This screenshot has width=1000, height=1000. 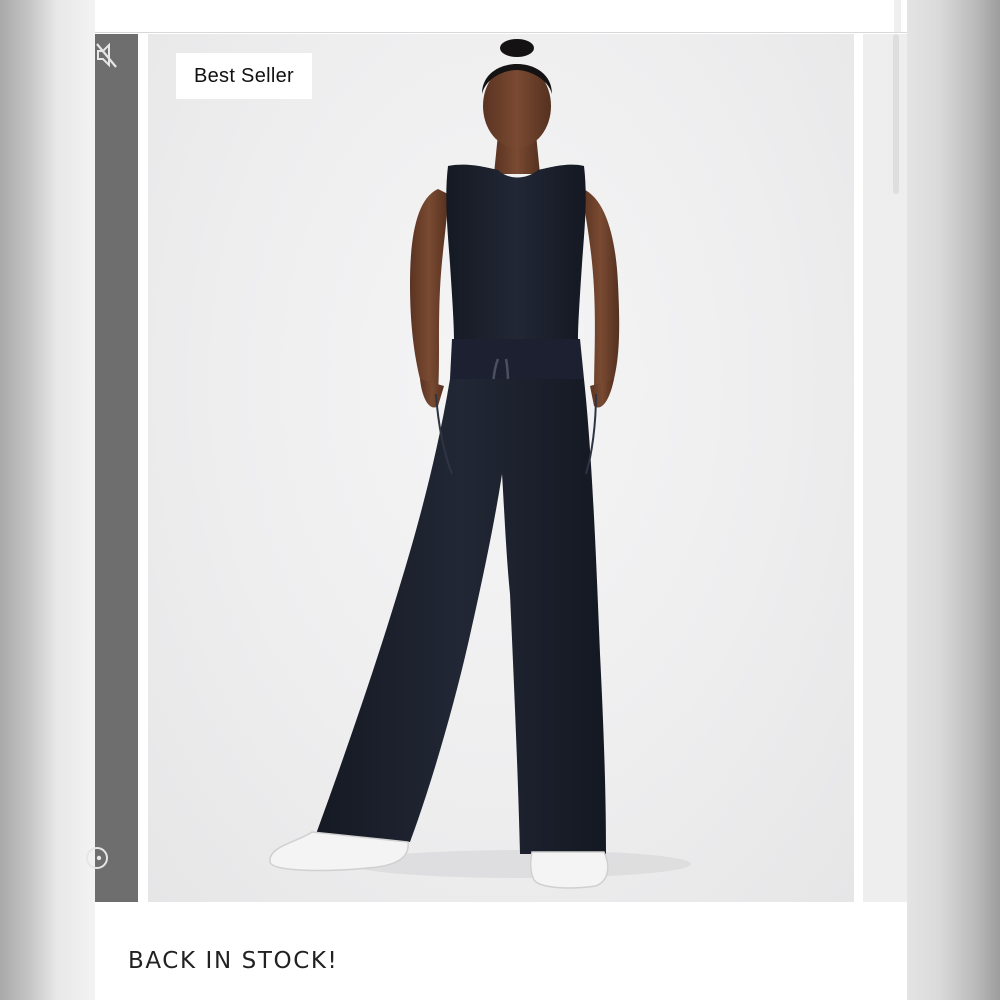 What do you see at coordinates (97, 858) in the screenshot?
I see `play-icon` at bounding box center [97, 858].